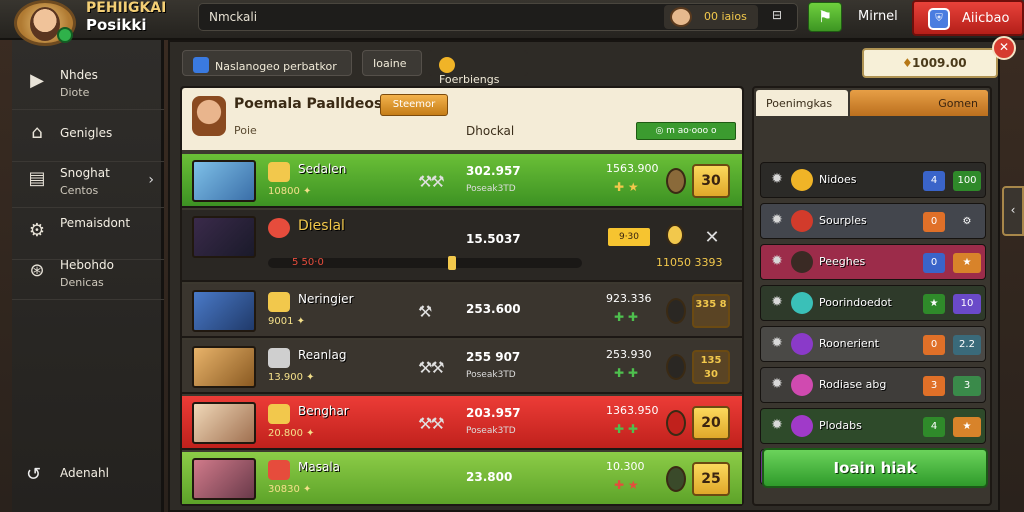  What do you see at coordinates (85, 173) in the screenshot?
I see `sidebar-item-title: Snoghat` at bounding box center [85, 173].